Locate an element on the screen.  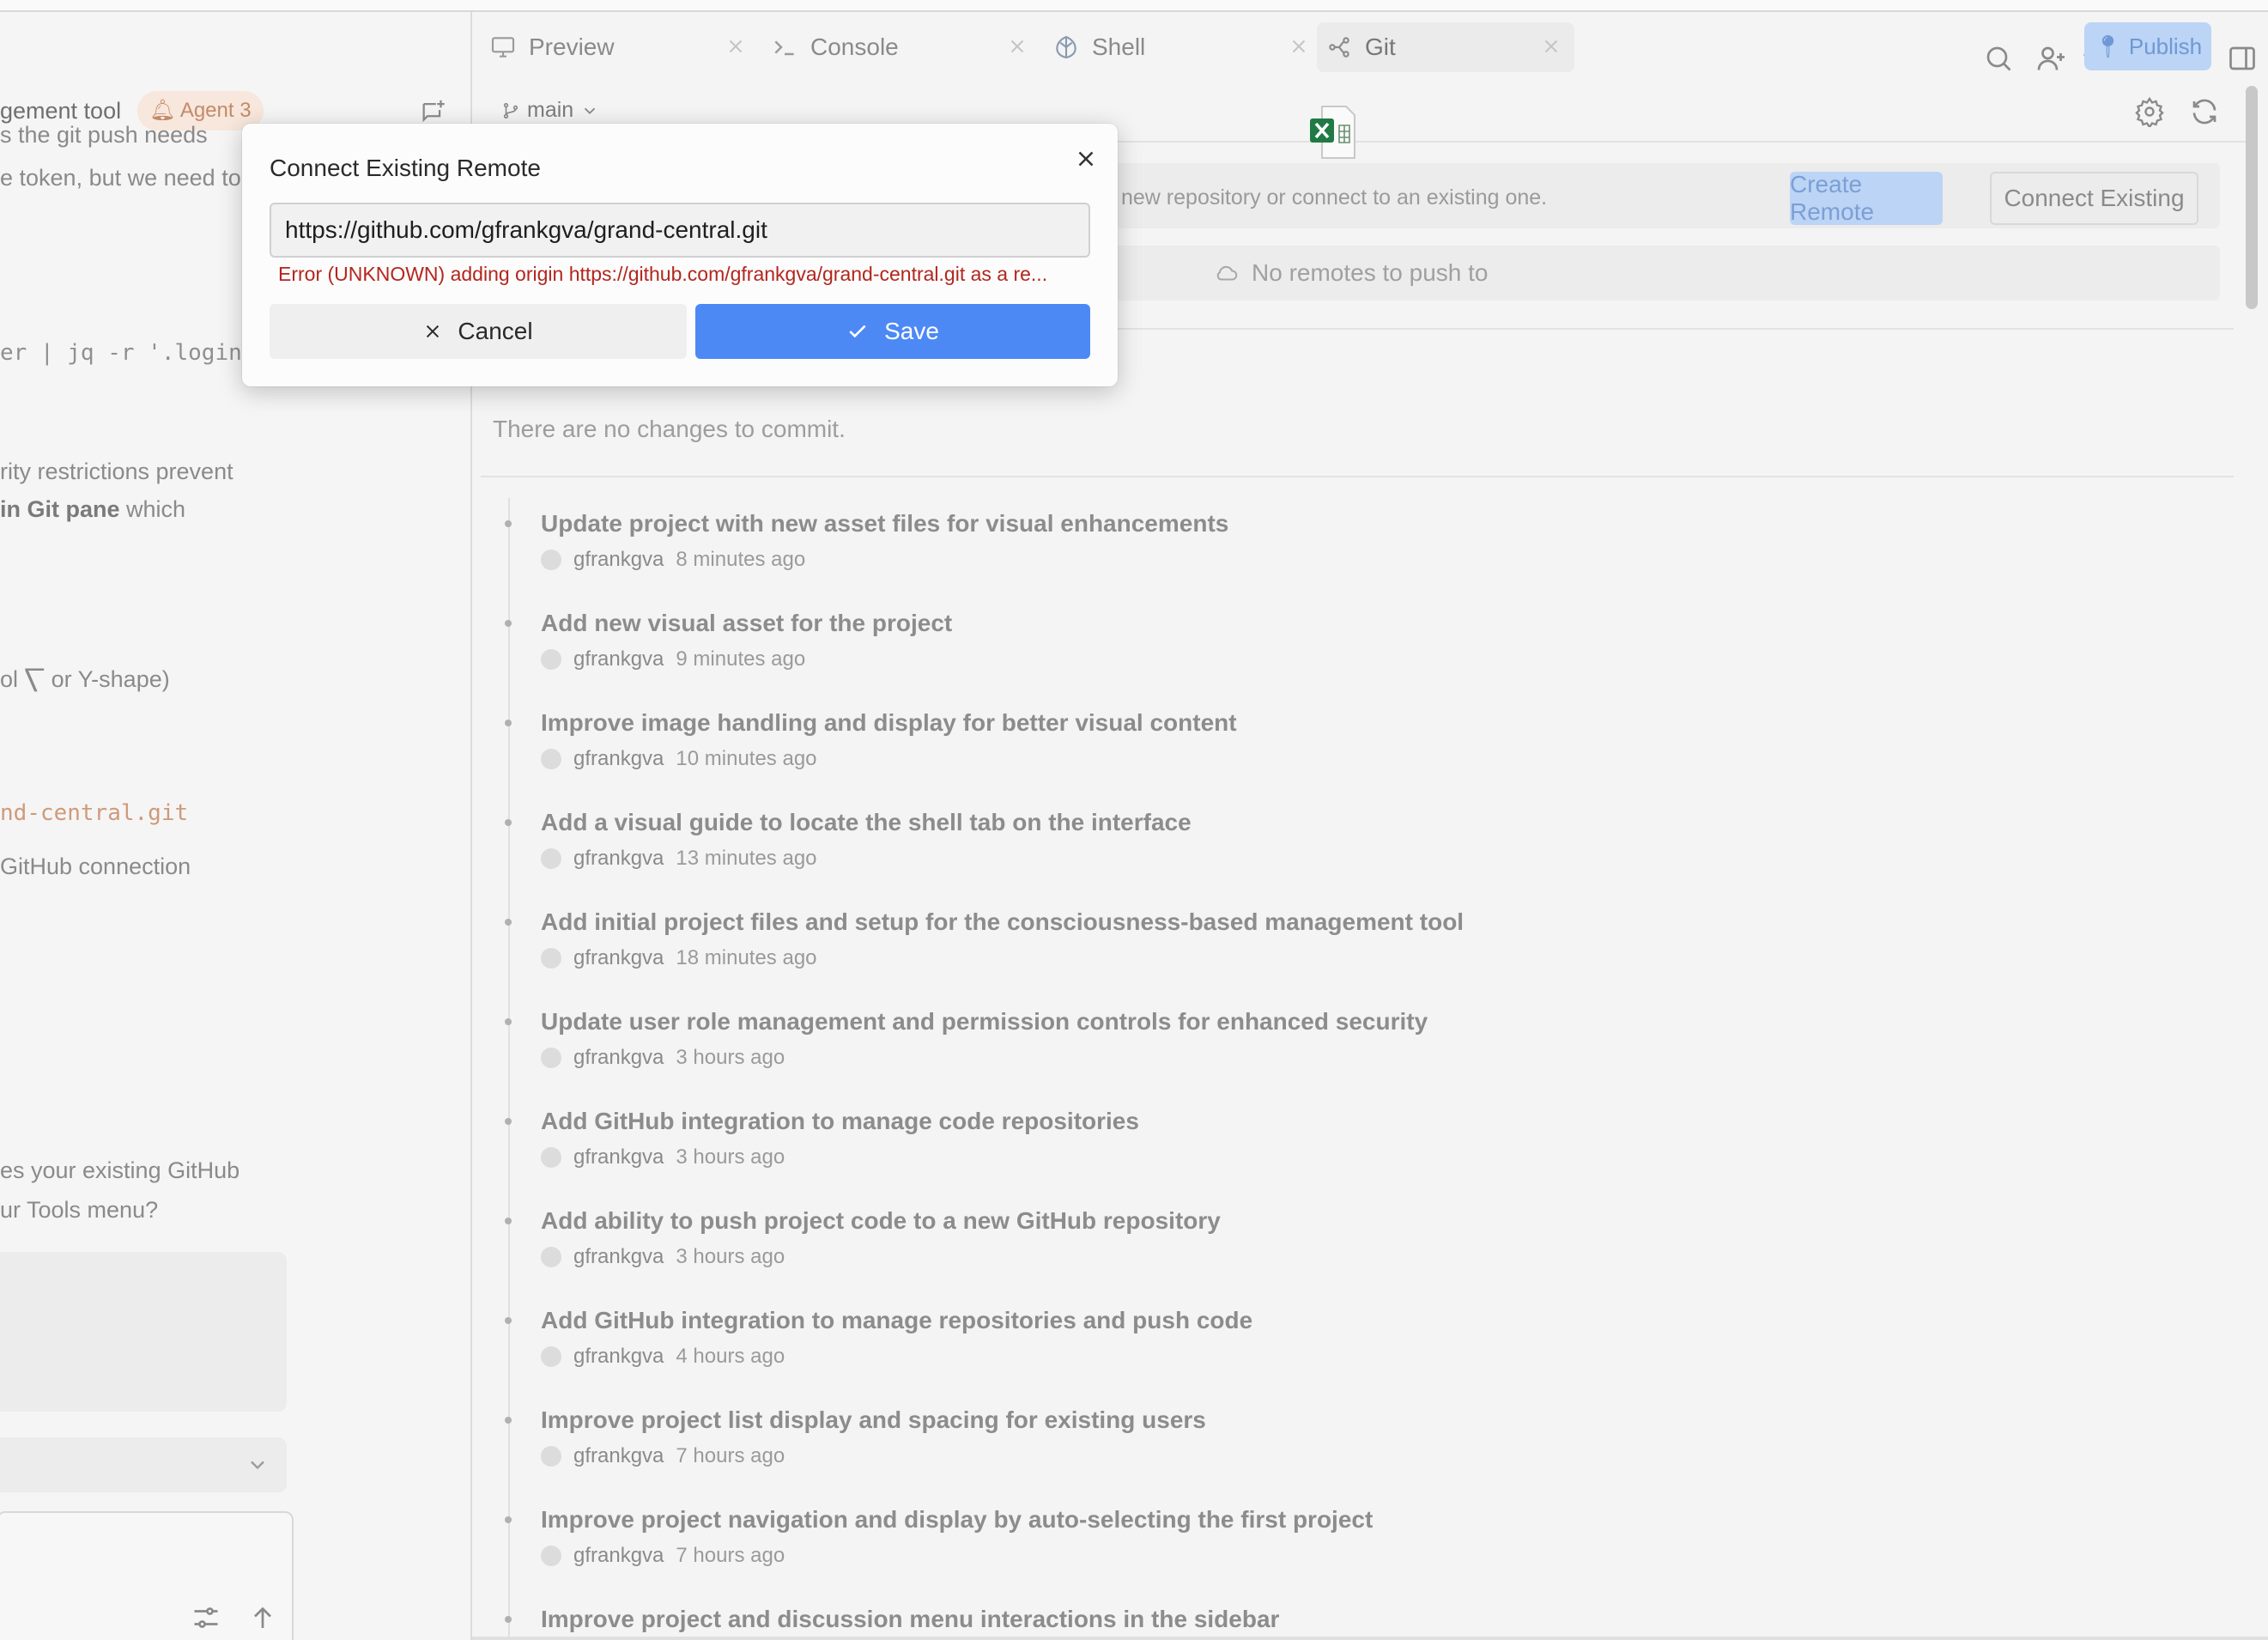
publish-icon: 📍︎ is located at coordinates (2107, 46).